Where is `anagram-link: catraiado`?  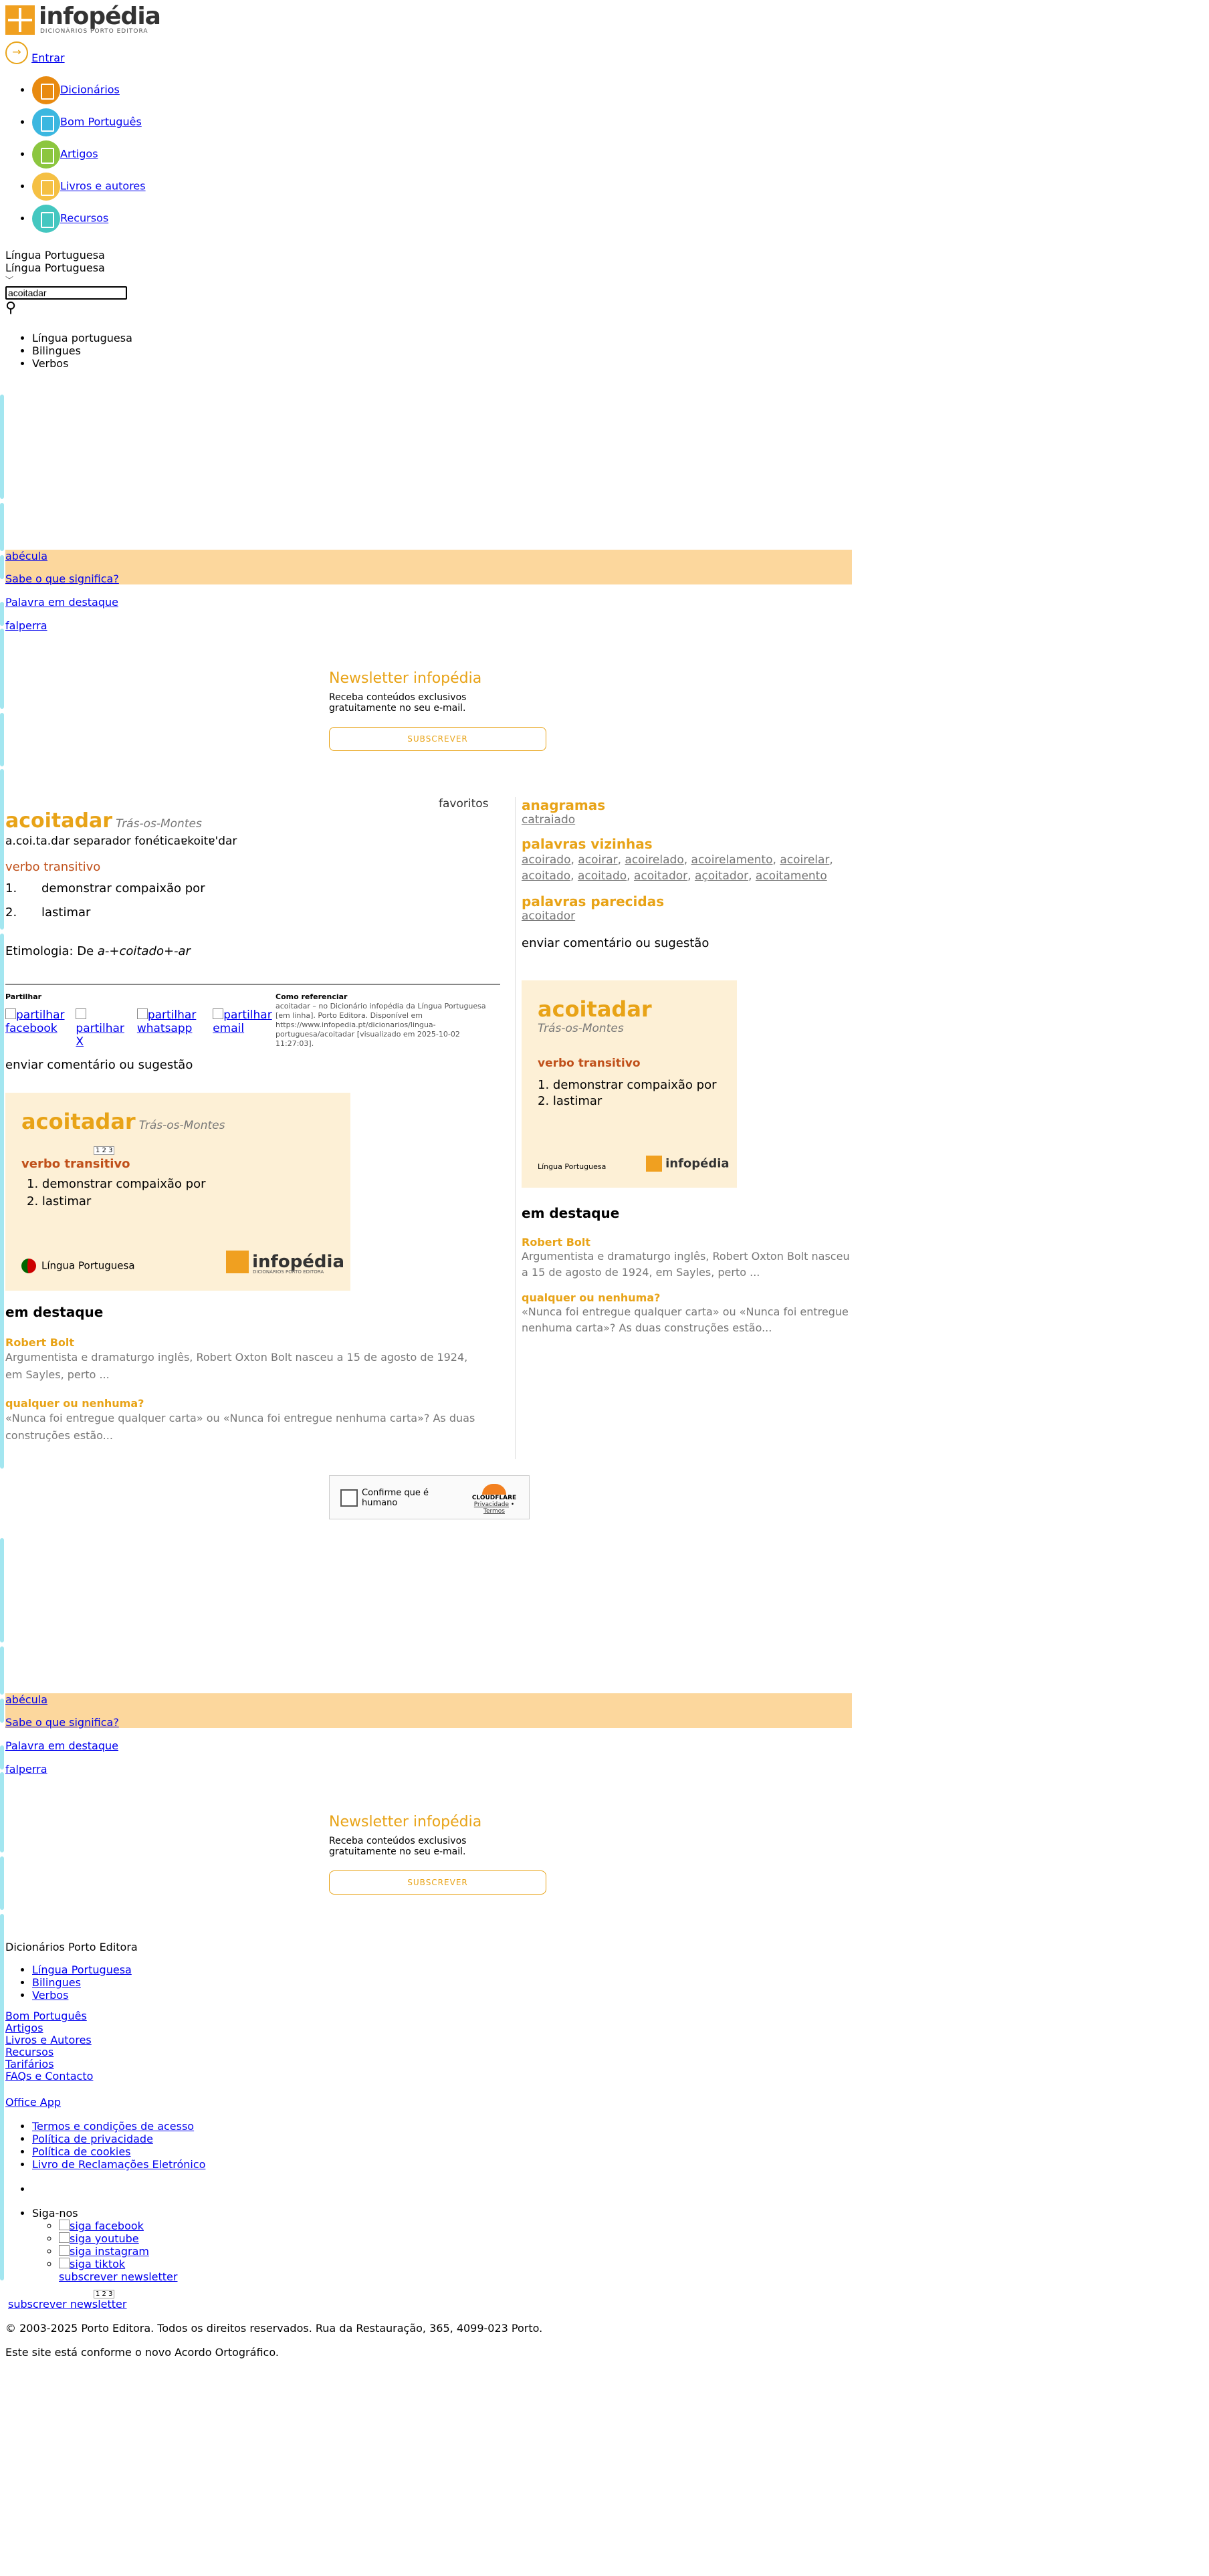 anagram-link: catraiado is located at coordinates (548, 820).